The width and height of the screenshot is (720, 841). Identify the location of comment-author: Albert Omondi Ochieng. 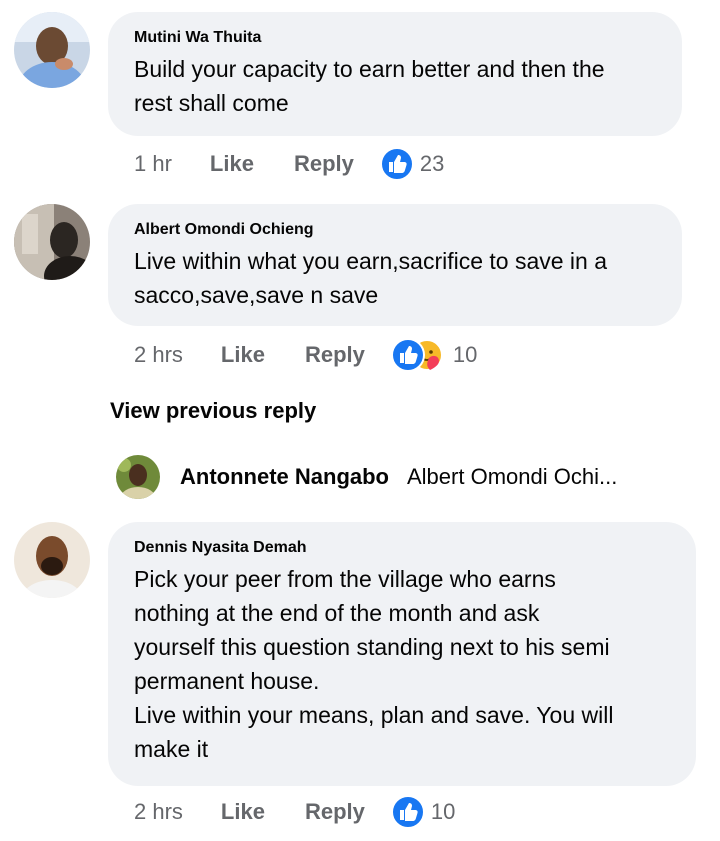
(397, 230).